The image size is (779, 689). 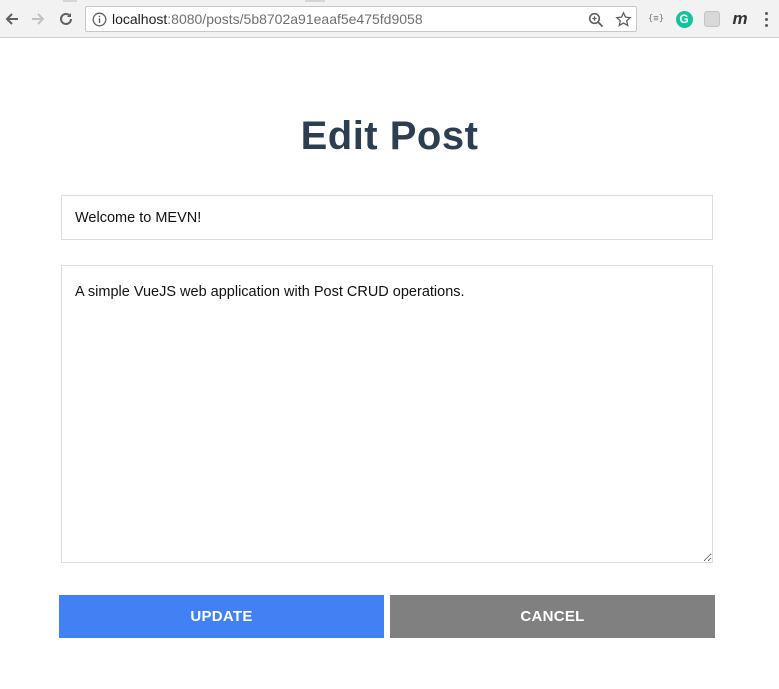 I want to click on info-icon, so click(x=99, y=19).